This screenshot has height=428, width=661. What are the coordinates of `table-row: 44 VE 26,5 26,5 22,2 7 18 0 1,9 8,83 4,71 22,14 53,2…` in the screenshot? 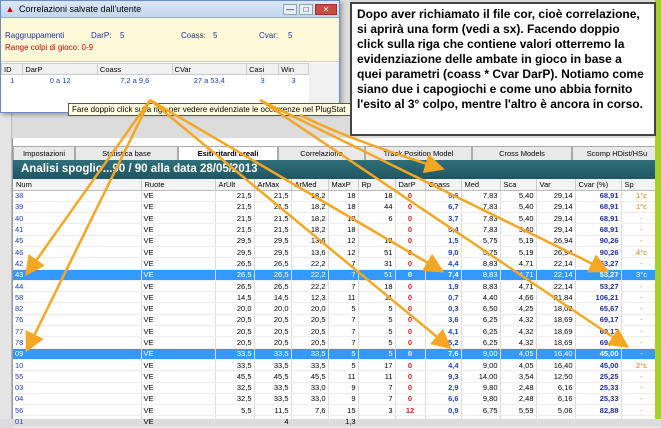 It's located at (337, 286).